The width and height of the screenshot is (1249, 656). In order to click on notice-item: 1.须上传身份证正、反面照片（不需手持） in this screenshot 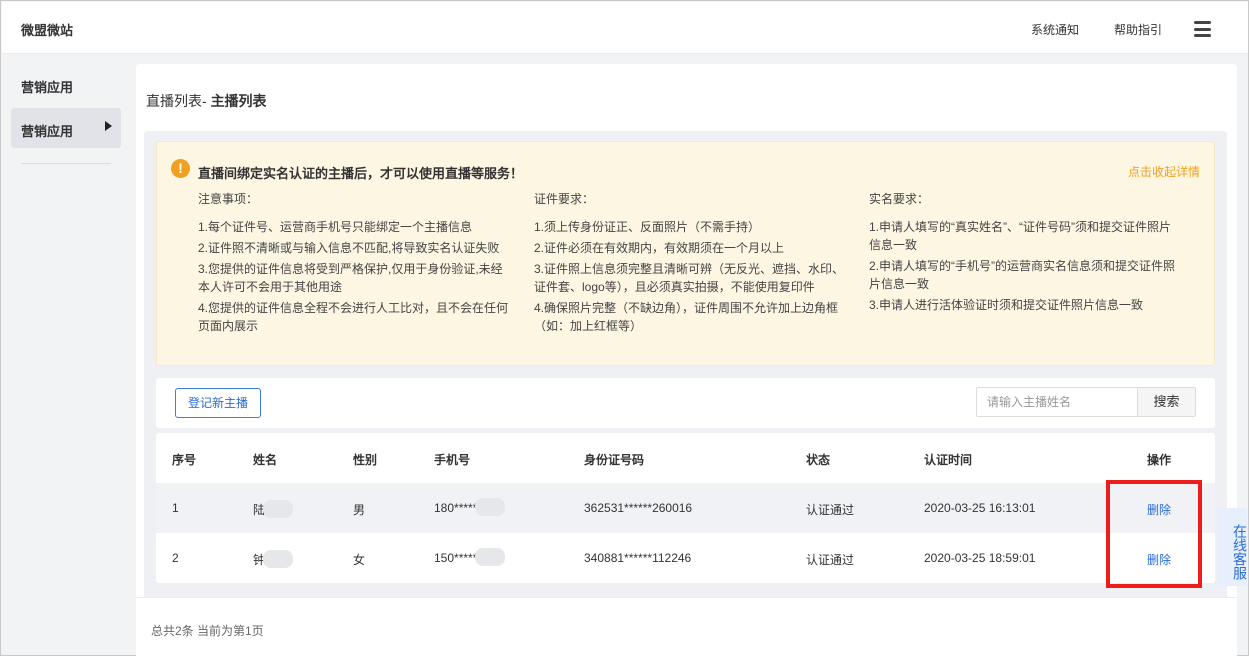, I will do `click(647, 227)`.